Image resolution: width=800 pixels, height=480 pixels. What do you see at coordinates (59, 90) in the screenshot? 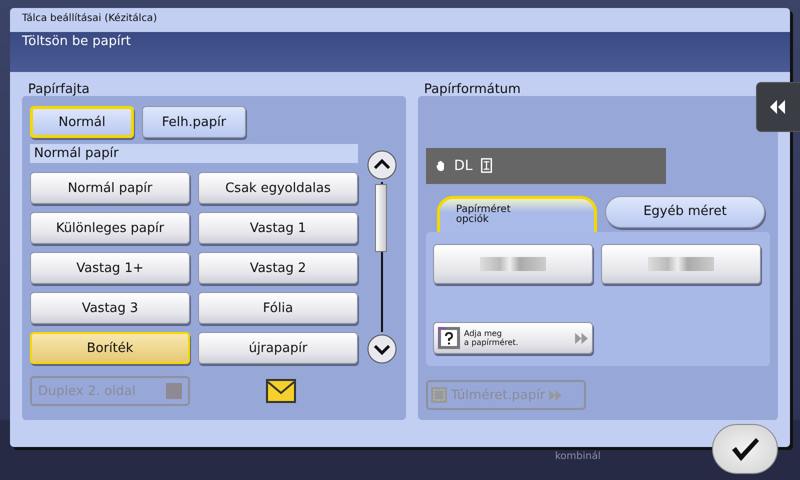
I see `section-label: Papírfajta` at bounding box center [59, 90].